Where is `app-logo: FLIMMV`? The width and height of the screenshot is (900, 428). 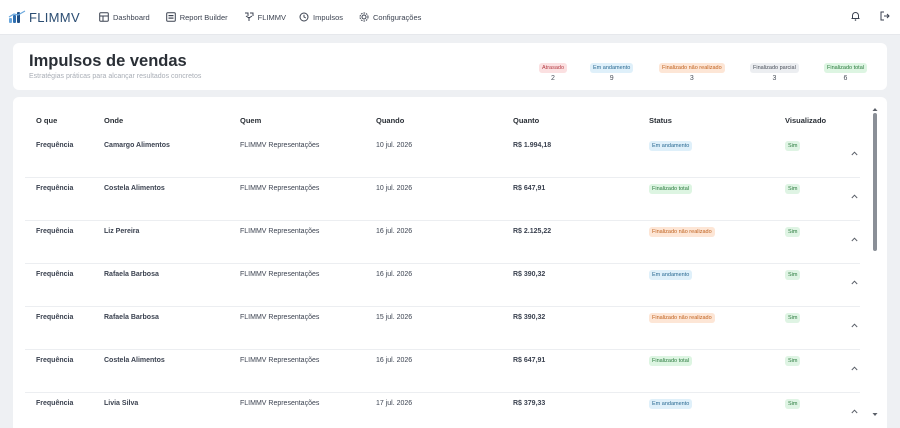 app-logo: FLIMMV is located at coordinates (49, 17).